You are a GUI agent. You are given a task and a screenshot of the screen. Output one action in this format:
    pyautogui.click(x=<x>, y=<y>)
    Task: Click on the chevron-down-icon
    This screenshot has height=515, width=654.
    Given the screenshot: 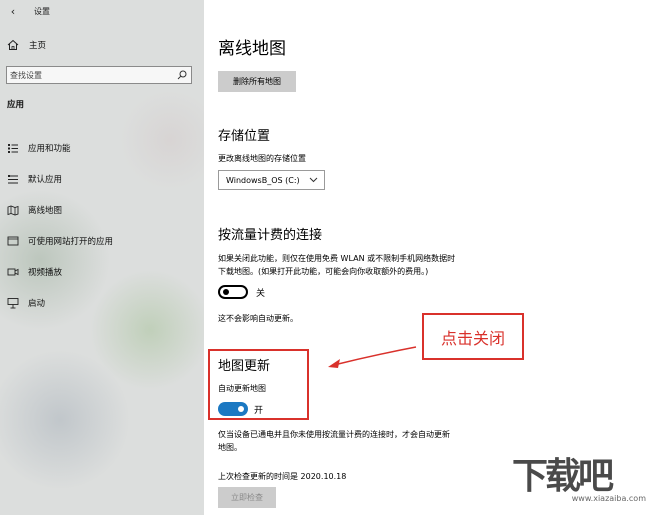 What is the action you would take?
    pyautogui.click(x=313, y=180)
    